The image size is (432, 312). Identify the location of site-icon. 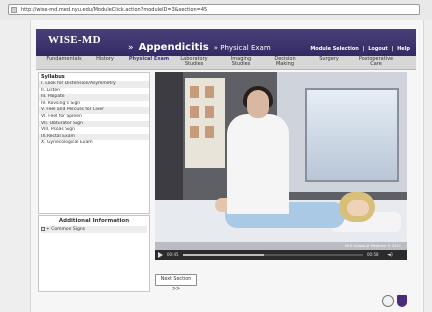
(14, 10).